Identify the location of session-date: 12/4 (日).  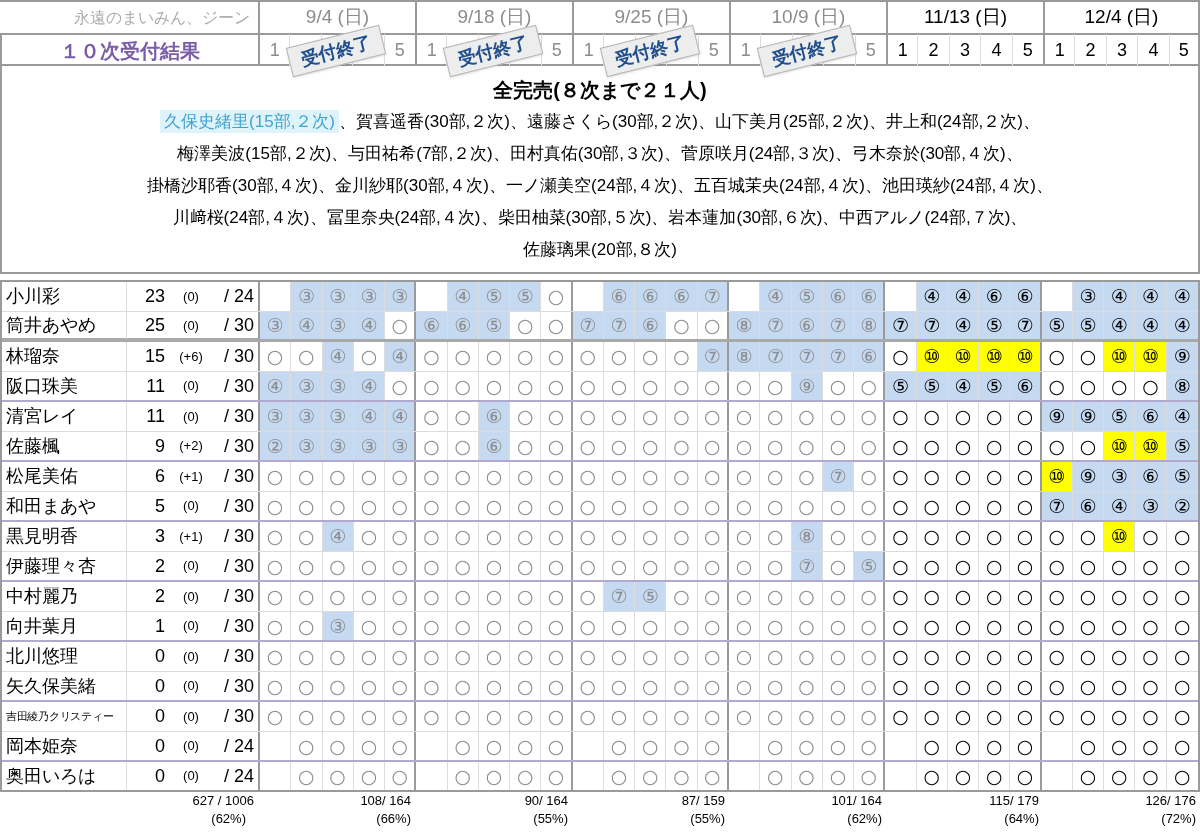
(1121, 17).